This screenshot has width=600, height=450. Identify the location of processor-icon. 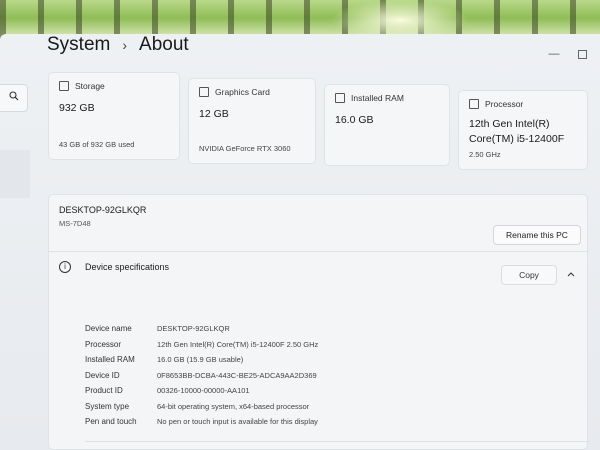
(474, 104).